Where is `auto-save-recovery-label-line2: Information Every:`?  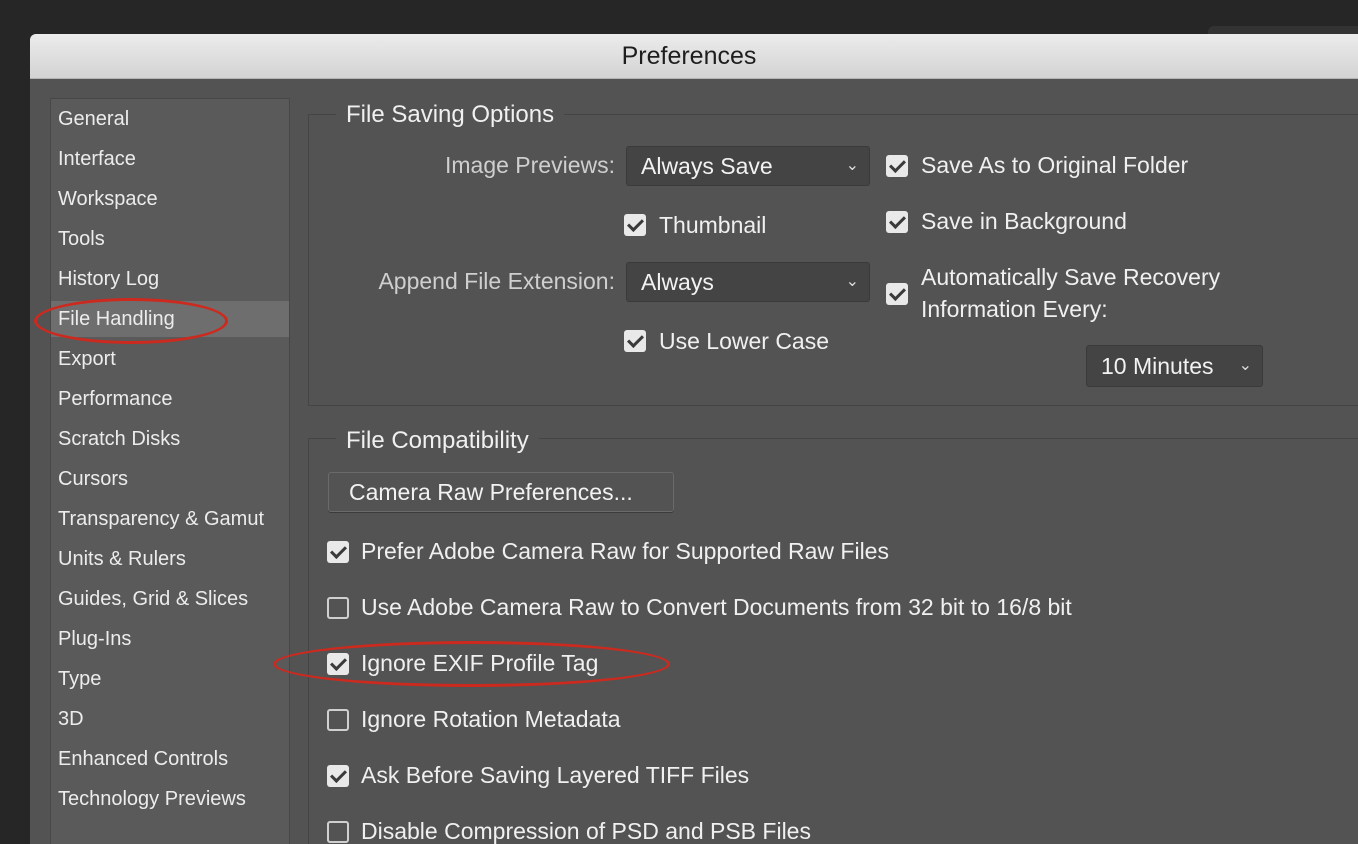 auto-save-recovery-label-line2: Information Every: is located at coordinates (1014, 309).